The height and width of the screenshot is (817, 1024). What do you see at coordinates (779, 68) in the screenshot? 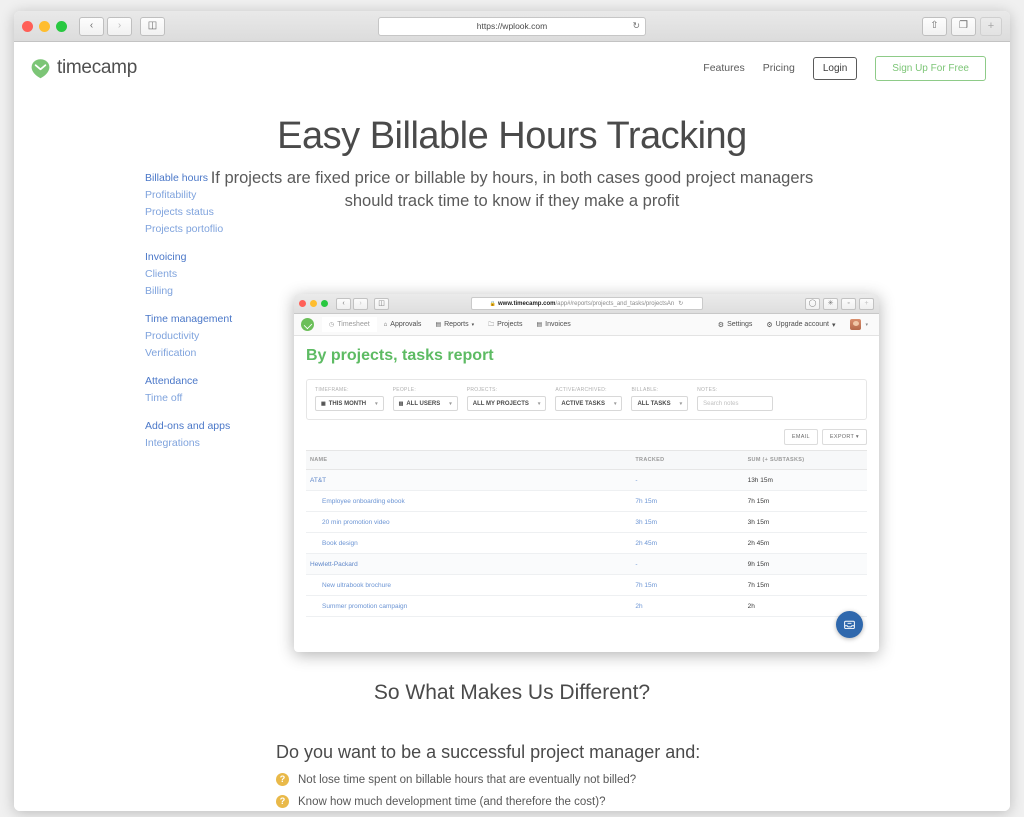
I see `nav-item-pricing: Pricing` at bounding box center [779, 68].